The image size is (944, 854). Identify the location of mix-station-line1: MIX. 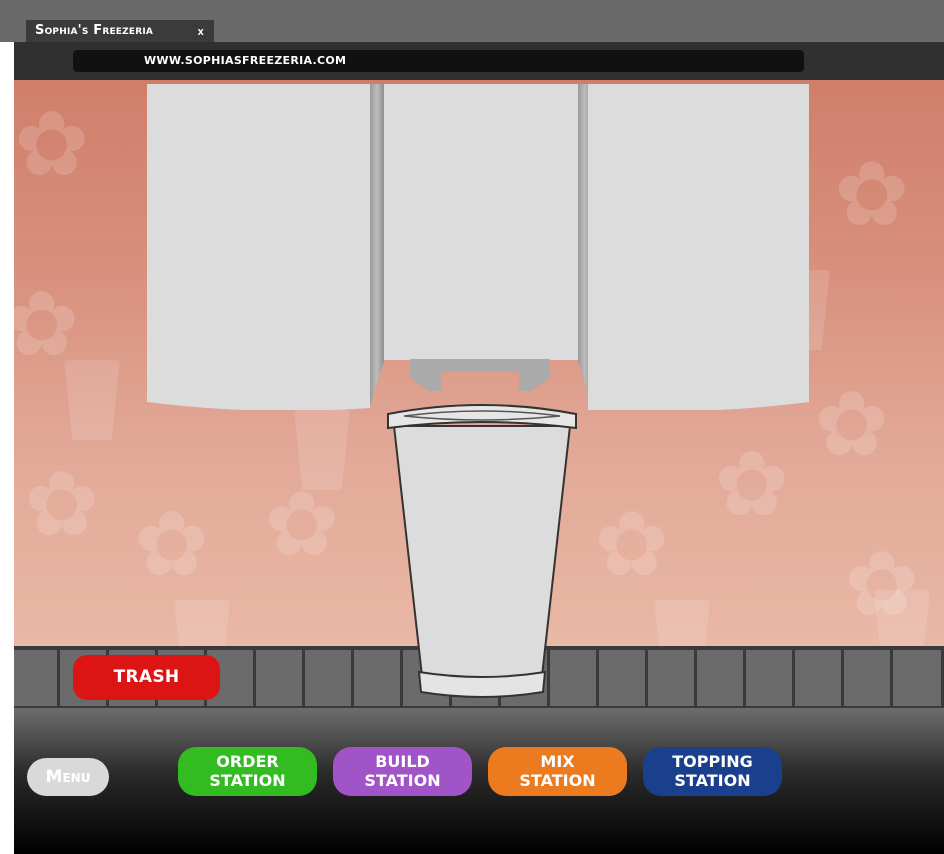
(557, 761).